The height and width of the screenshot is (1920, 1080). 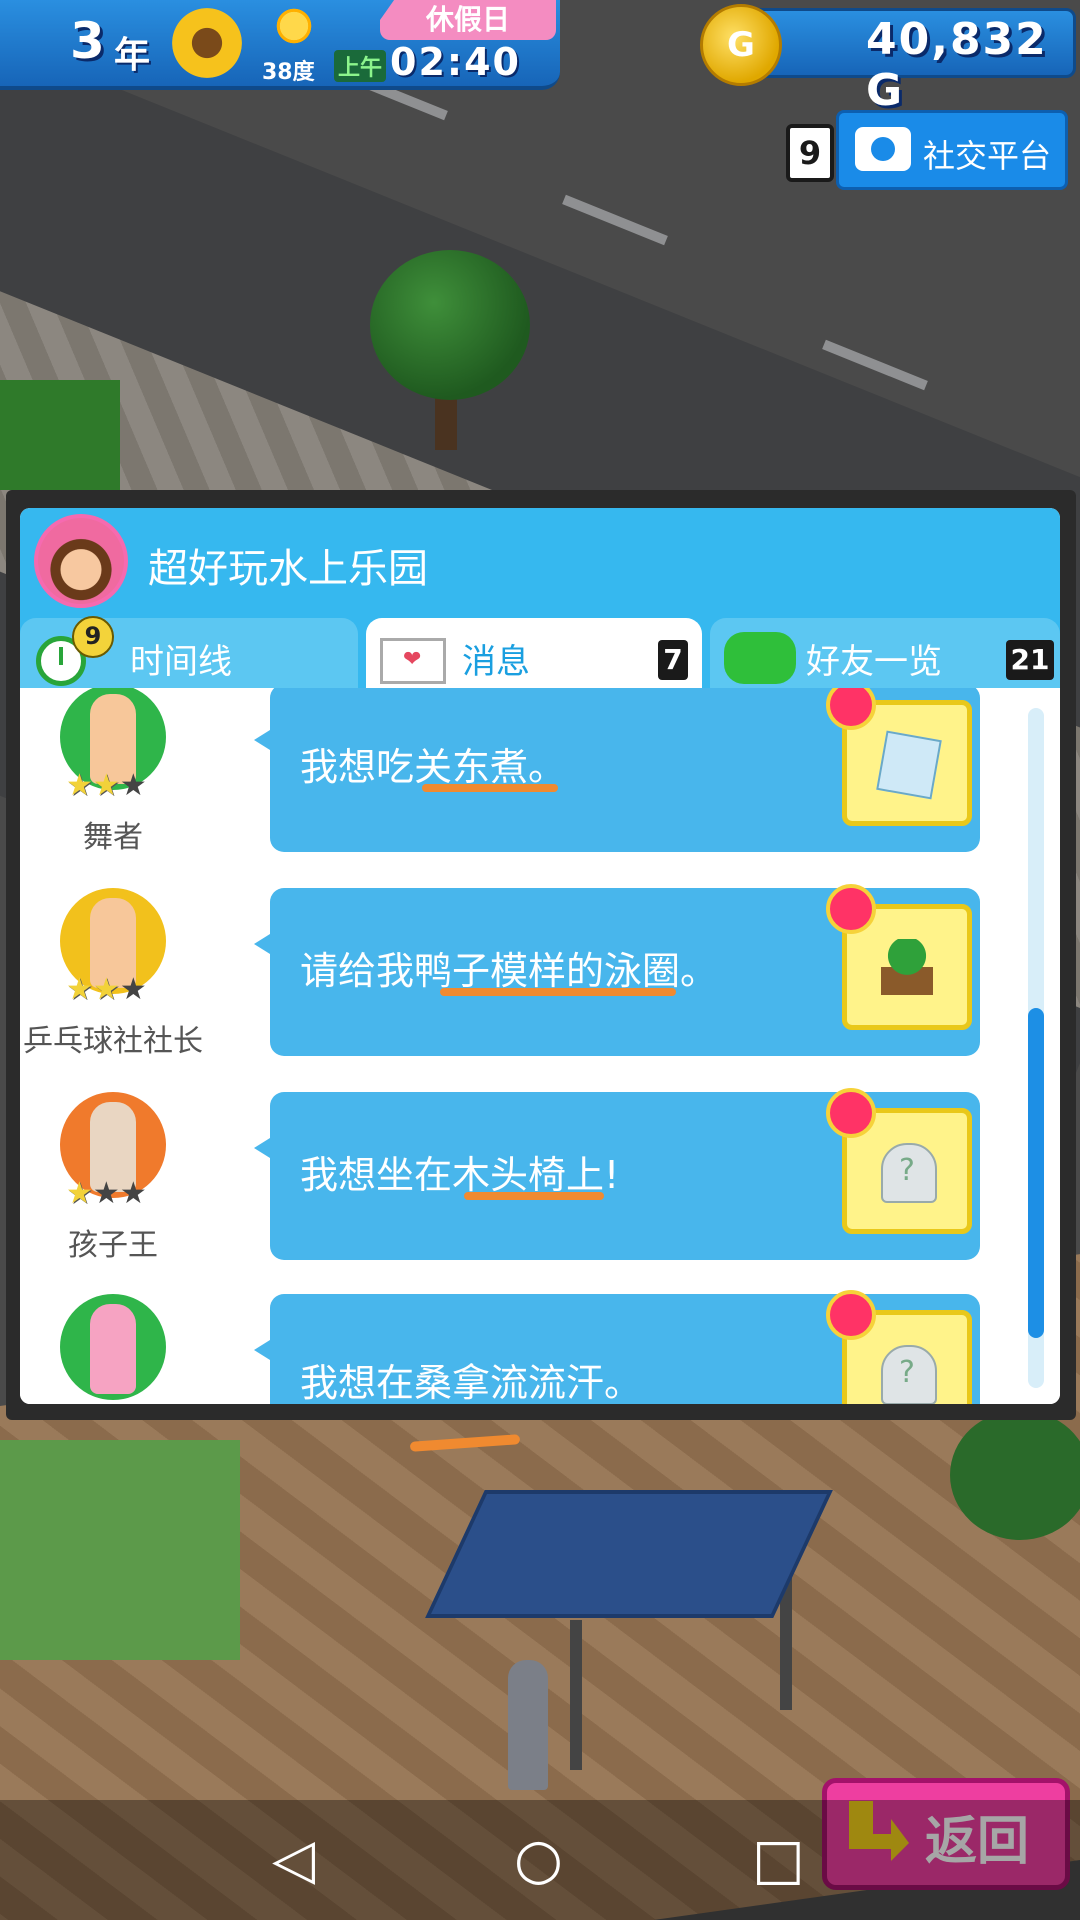 I want to click on tab-timeline: 9 时间线, so click(x=189, y=652).